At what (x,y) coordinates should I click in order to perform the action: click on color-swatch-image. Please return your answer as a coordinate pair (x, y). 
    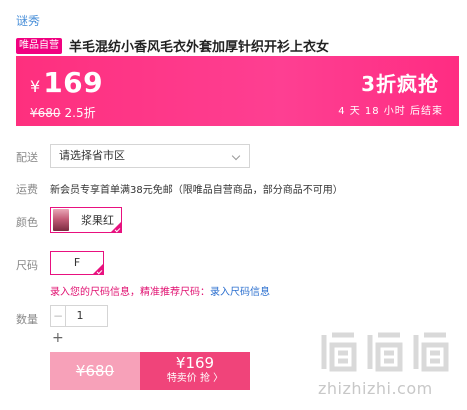
    Looking at the image, I should click on (61, 220).